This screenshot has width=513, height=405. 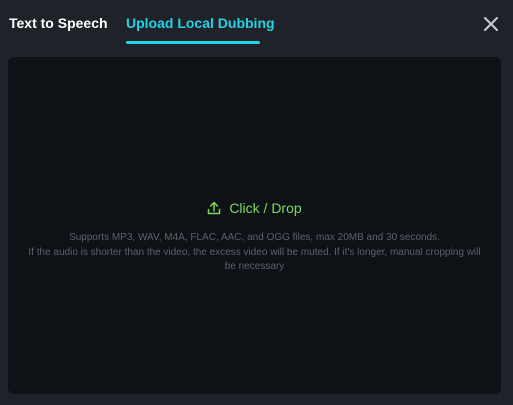 What do you see at coordinates (193, 42) in the screenshot?
I see `active-tab-indicator` at bounding box center [193, 42].